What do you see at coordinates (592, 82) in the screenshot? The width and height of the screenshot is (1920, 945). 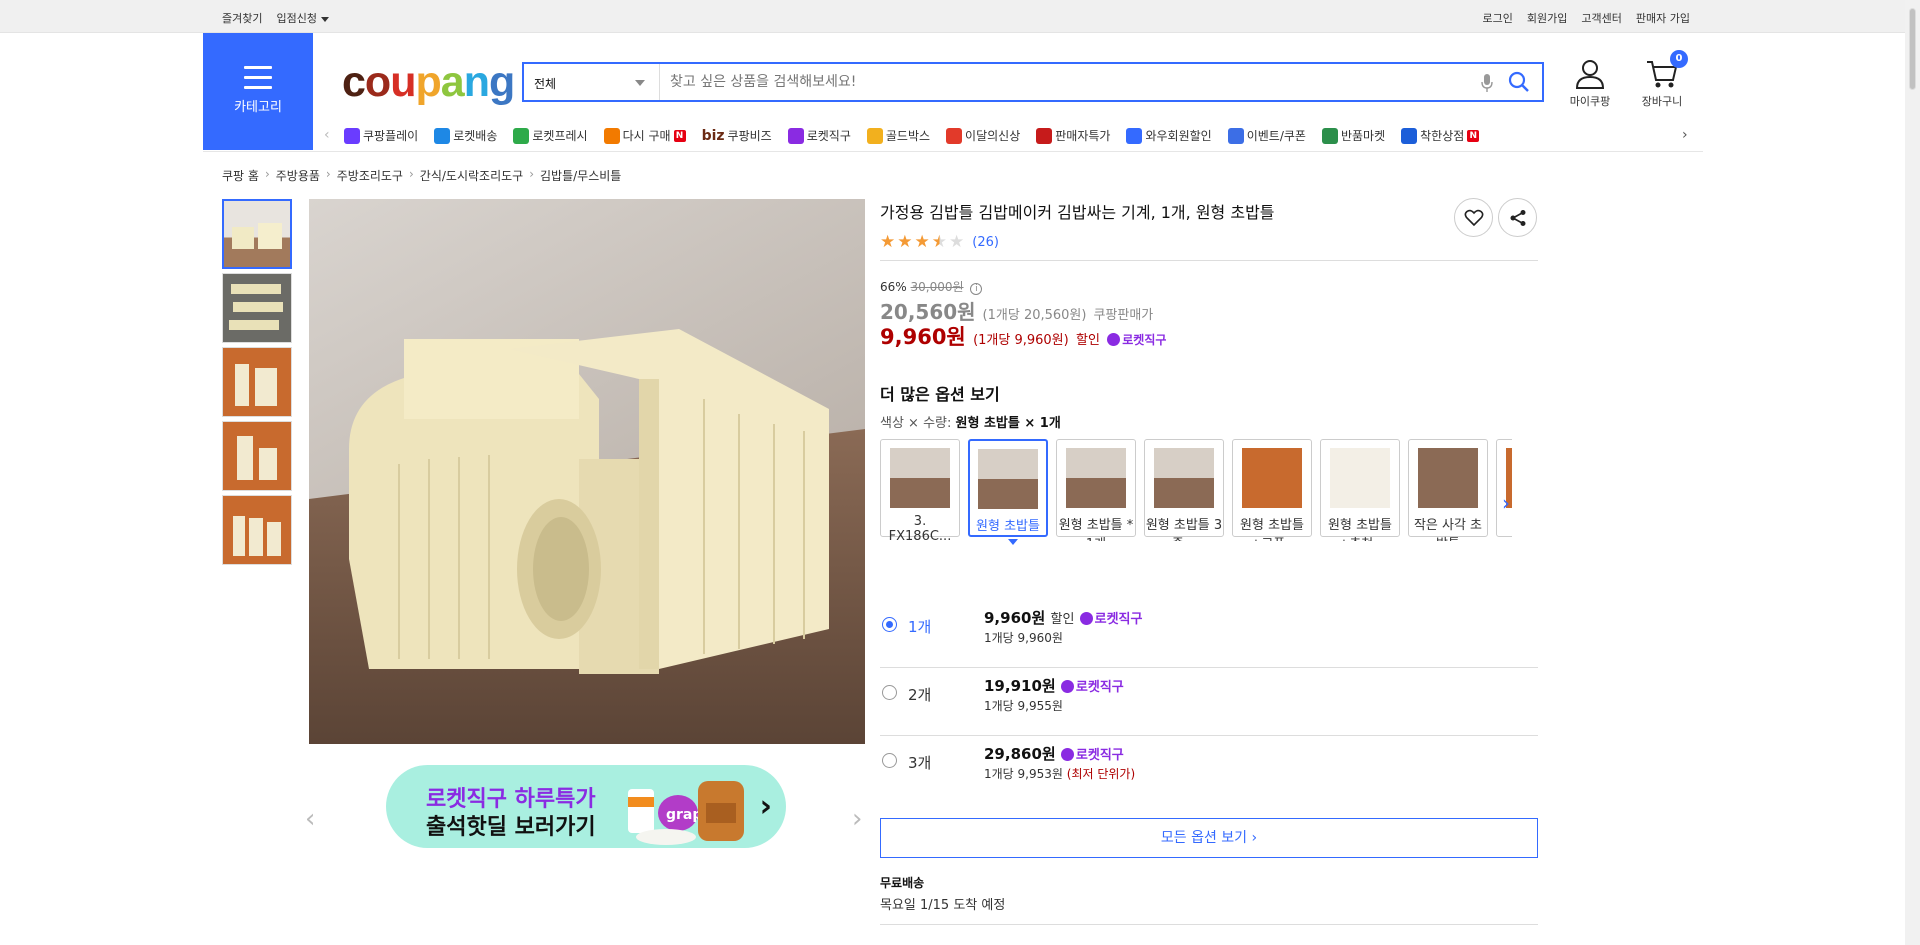 I see `search-scope-select: 전체` at bounding box center [592, 82].